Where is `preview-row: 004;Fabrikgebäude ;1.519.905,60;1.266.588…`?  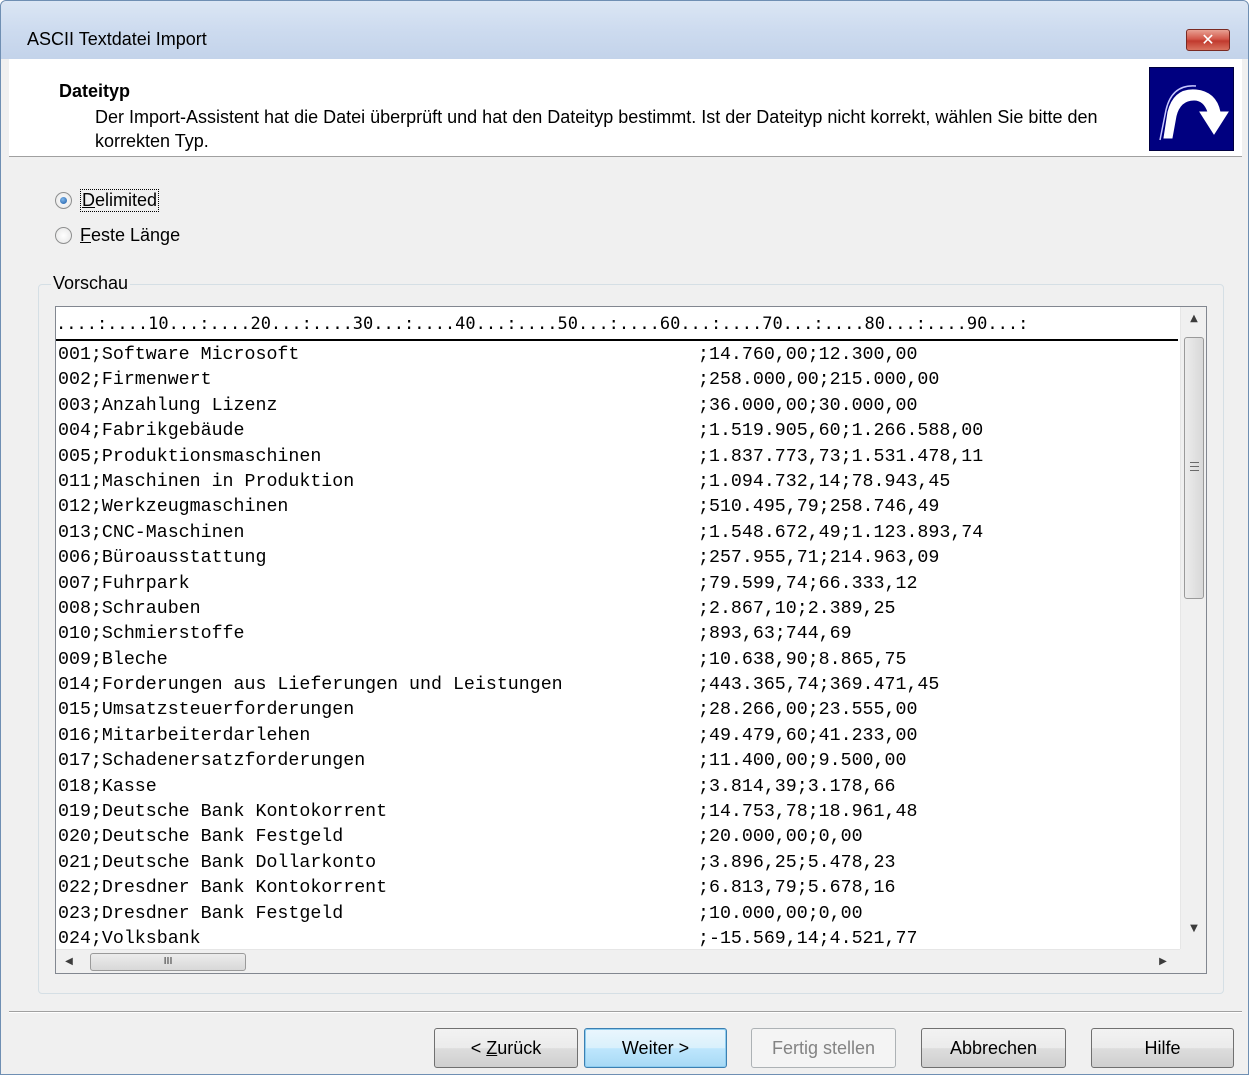 preview-row: 004;Fabrikgebäude ;1.519.905,60;1.266.588… is located at coordinates (617, 431).